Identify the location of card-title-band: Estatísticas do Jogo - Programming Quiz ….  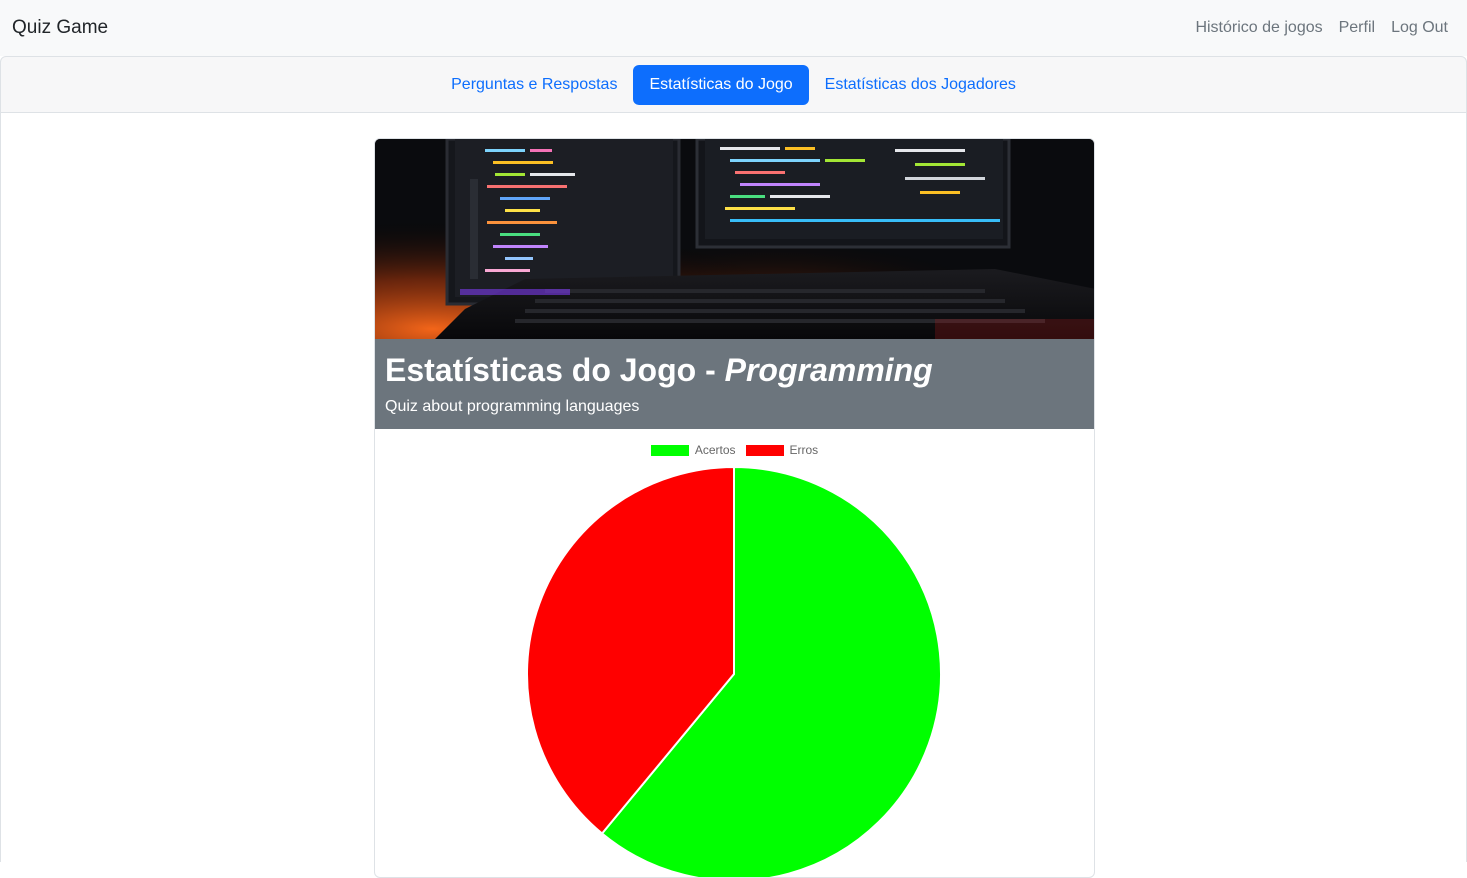
(734, 384).